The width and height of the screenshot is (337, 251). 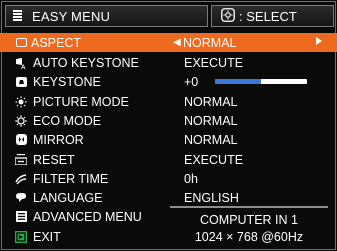 I want to click on input-info-panel: COMPUTER IN 1 1024 × 768 @60Hz, so click(x=249, y=225).